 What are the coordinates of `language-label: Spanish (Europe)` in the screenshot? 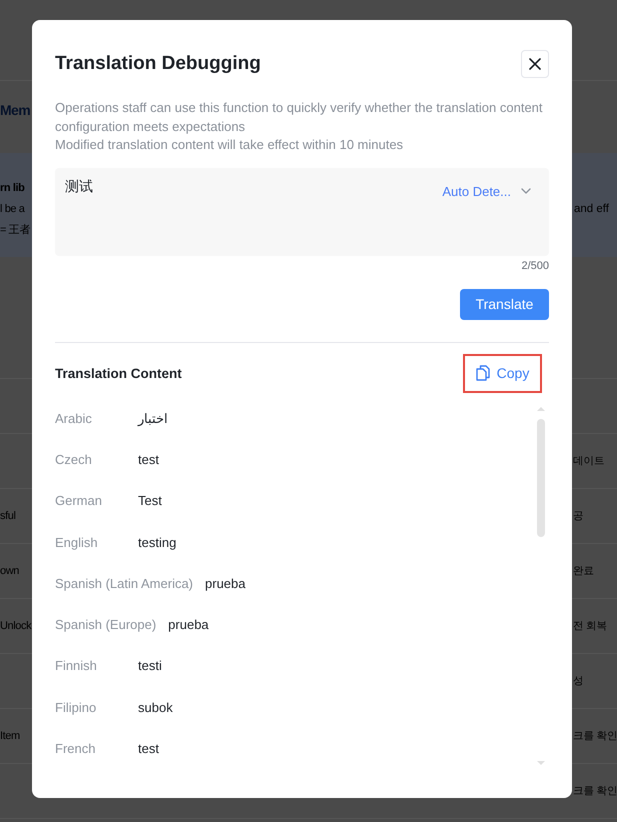 It's located at (105, 624).